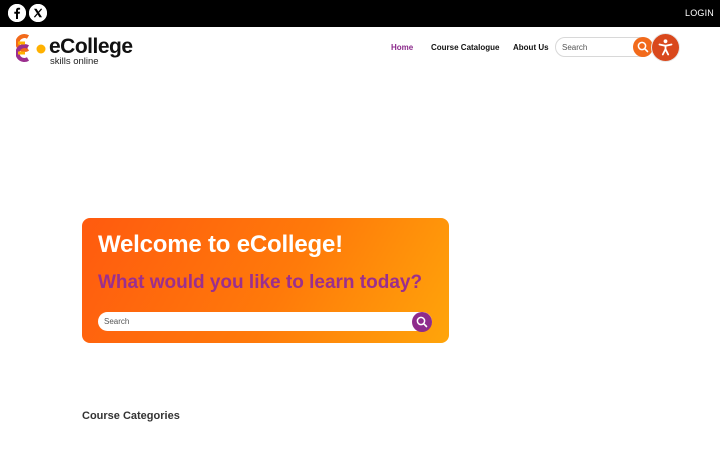 Image resolution: width=720 pixels, height=450 pixels. I want to click on nav-course-catalogue: Course Catalogue, so click(465, 47).